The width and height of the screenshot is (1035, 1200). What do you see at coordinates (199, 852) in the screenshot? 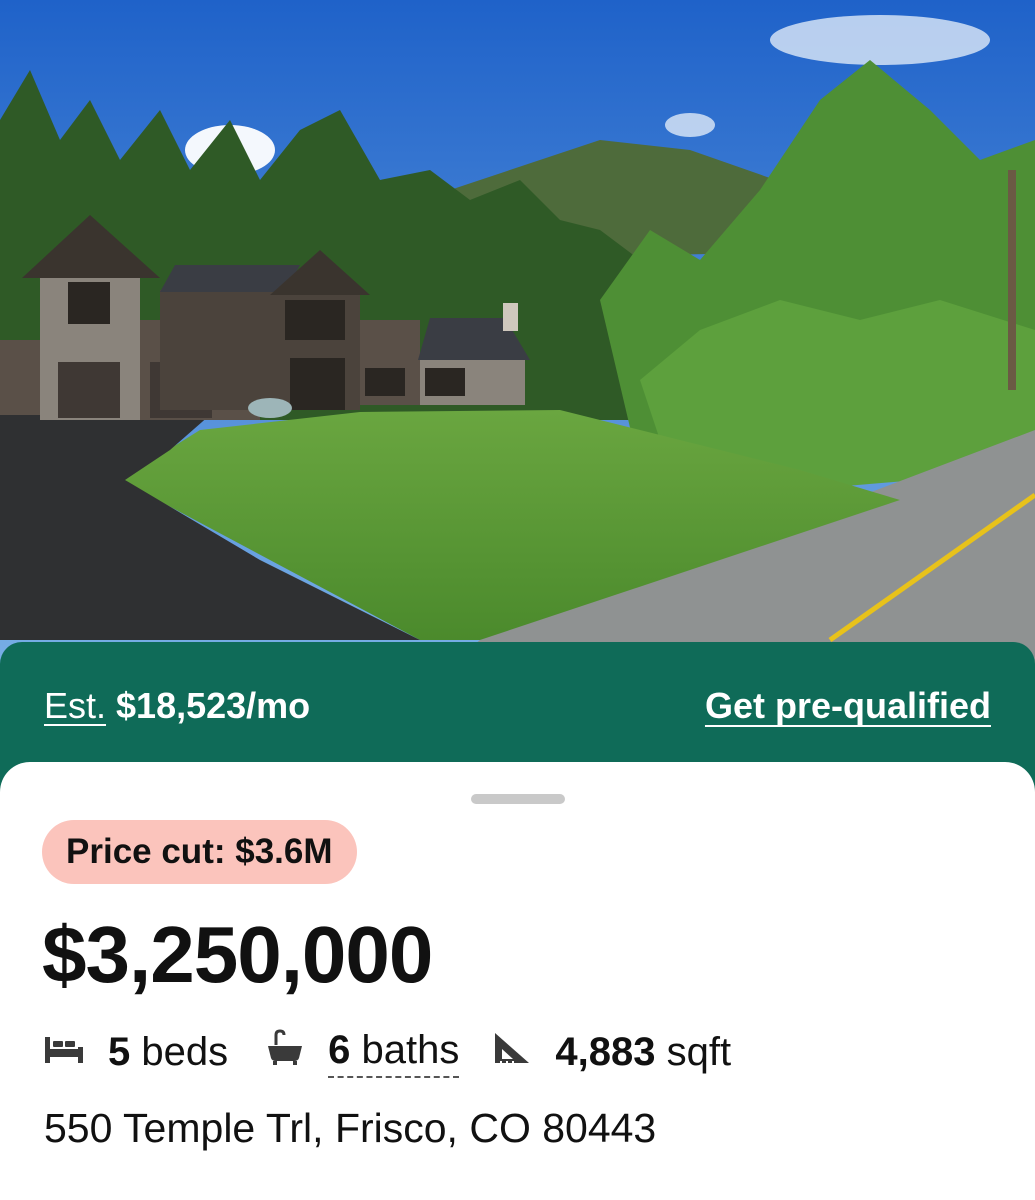
I see `price-cut-badge: Price cut: $3.6M` at bounding box center [199, 852].